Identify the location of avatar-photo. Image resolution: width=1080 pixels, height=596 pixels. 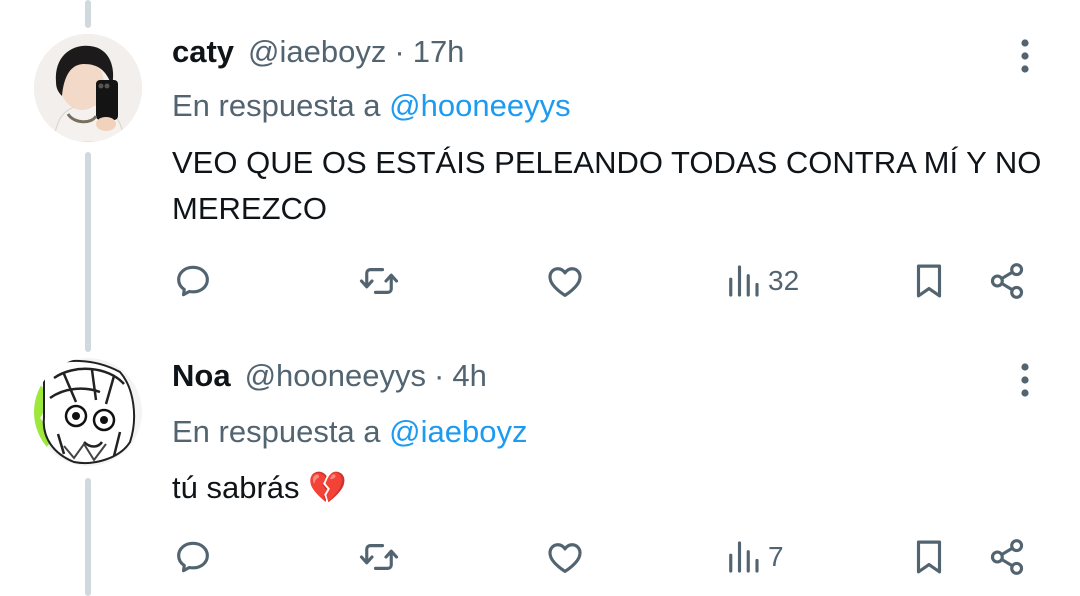
(88, 88).